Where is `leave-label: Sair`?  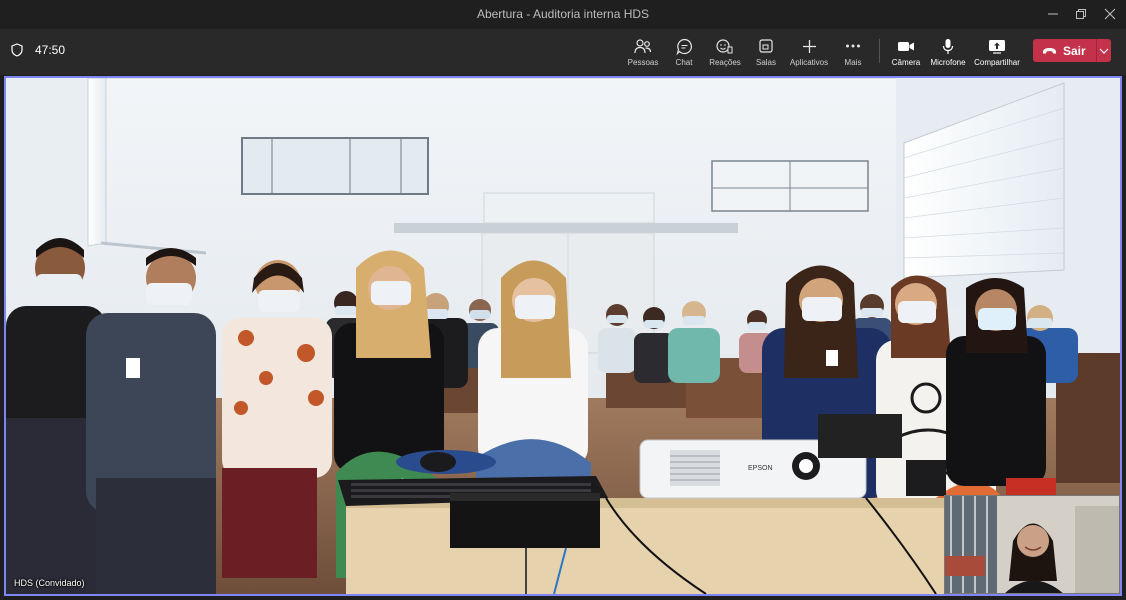
leave-label: Sair is located at coordinates (1074, 50).